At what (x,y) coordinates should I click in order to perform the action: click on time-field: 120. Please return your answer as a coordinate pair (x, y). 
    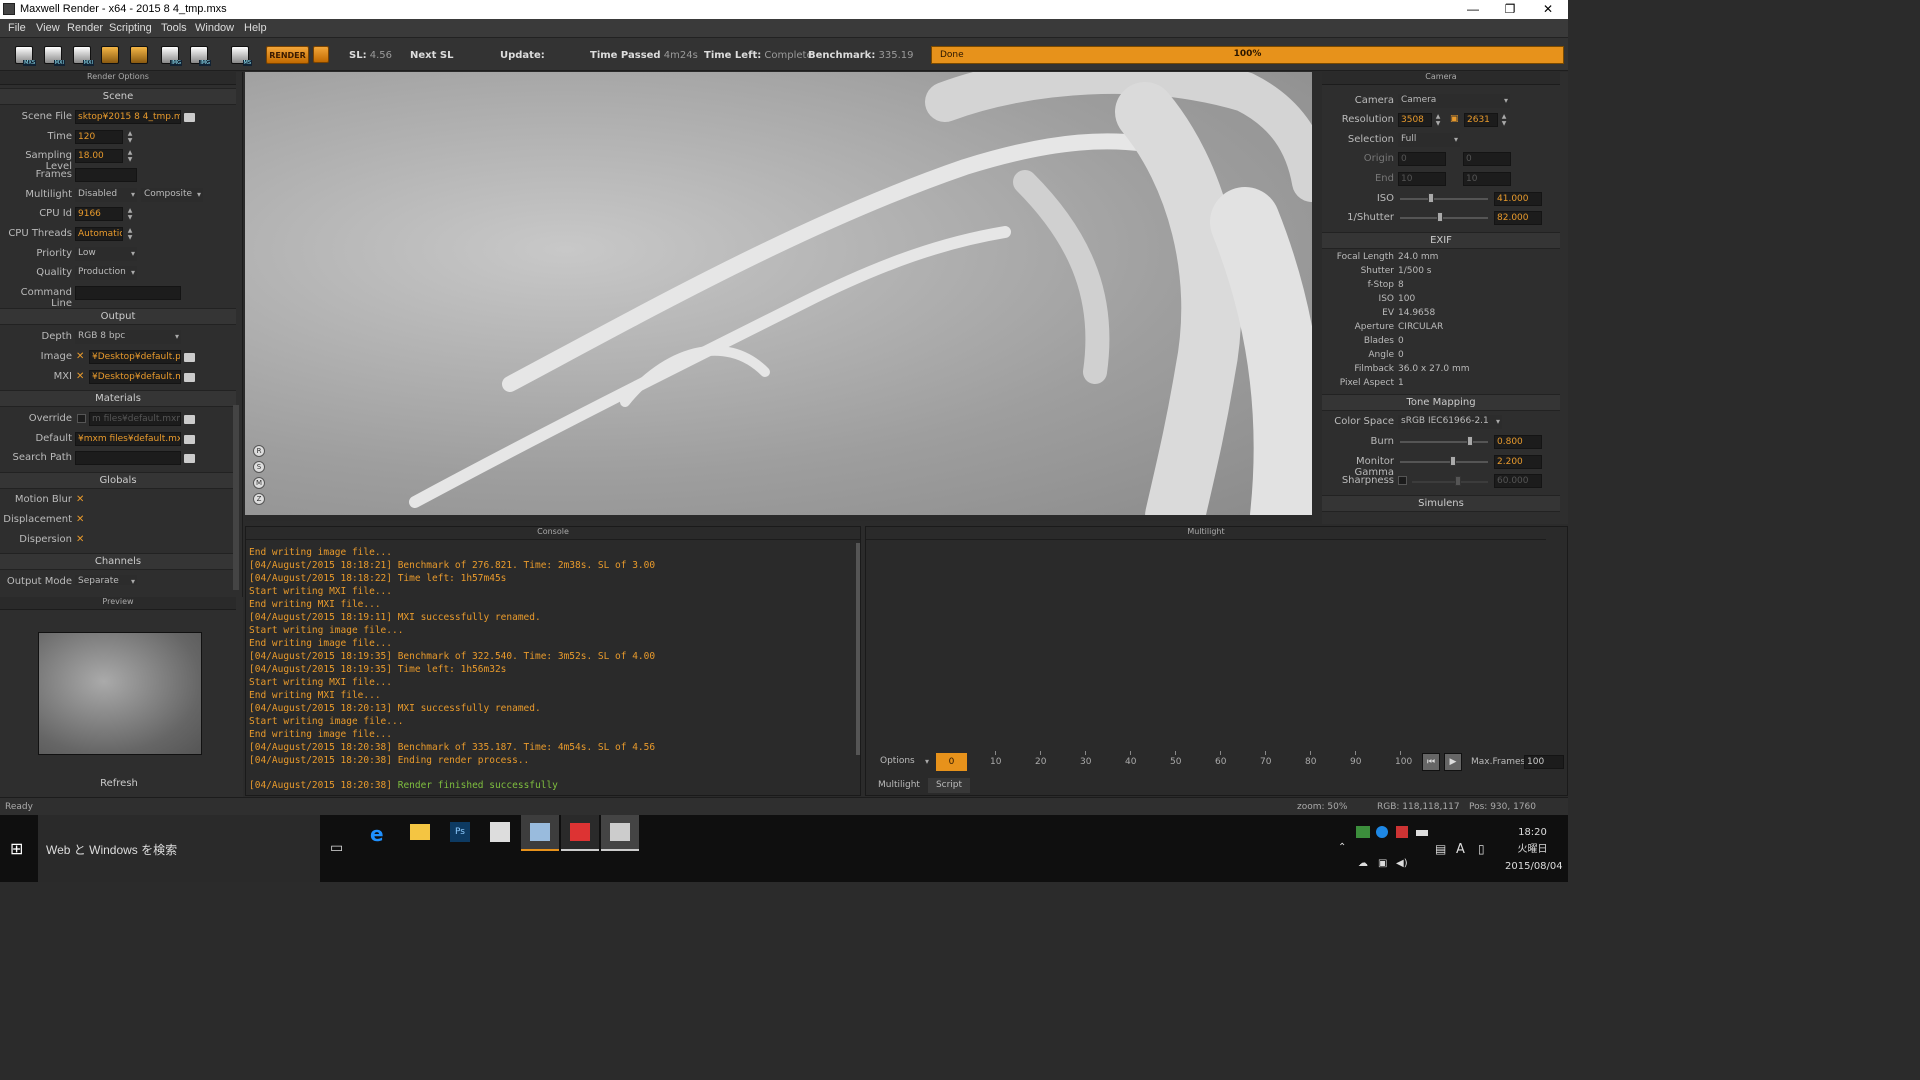
    Looking at the image, I should click on (99, 137).